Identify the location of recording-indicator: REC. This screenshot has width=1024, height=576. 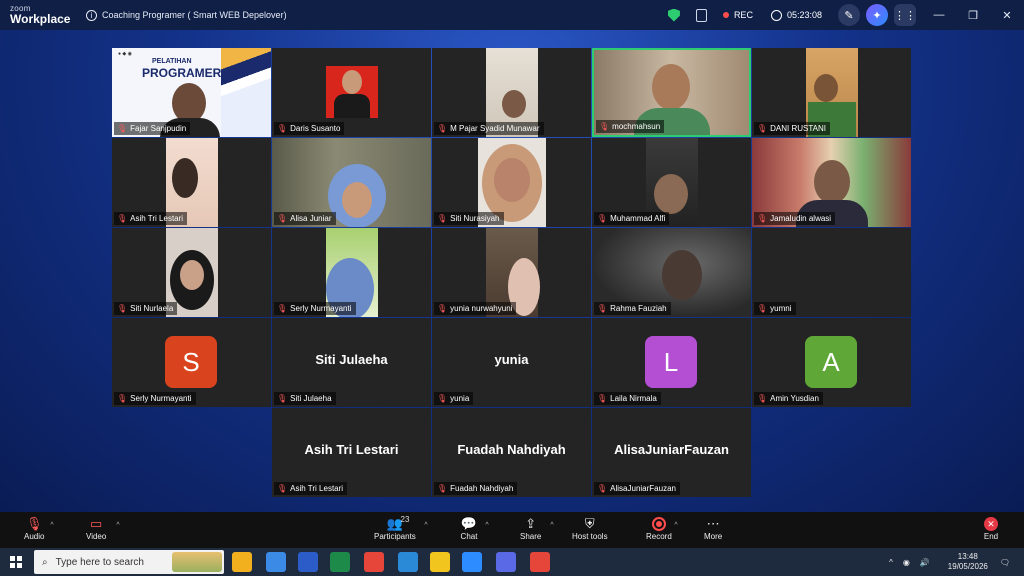
(737, 15).